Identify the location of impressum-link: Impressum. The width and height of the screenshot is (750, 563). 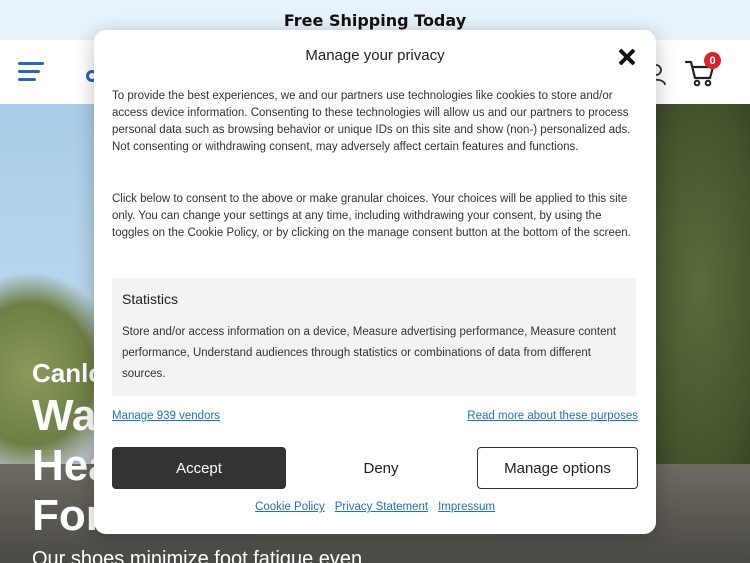
(466, 507).